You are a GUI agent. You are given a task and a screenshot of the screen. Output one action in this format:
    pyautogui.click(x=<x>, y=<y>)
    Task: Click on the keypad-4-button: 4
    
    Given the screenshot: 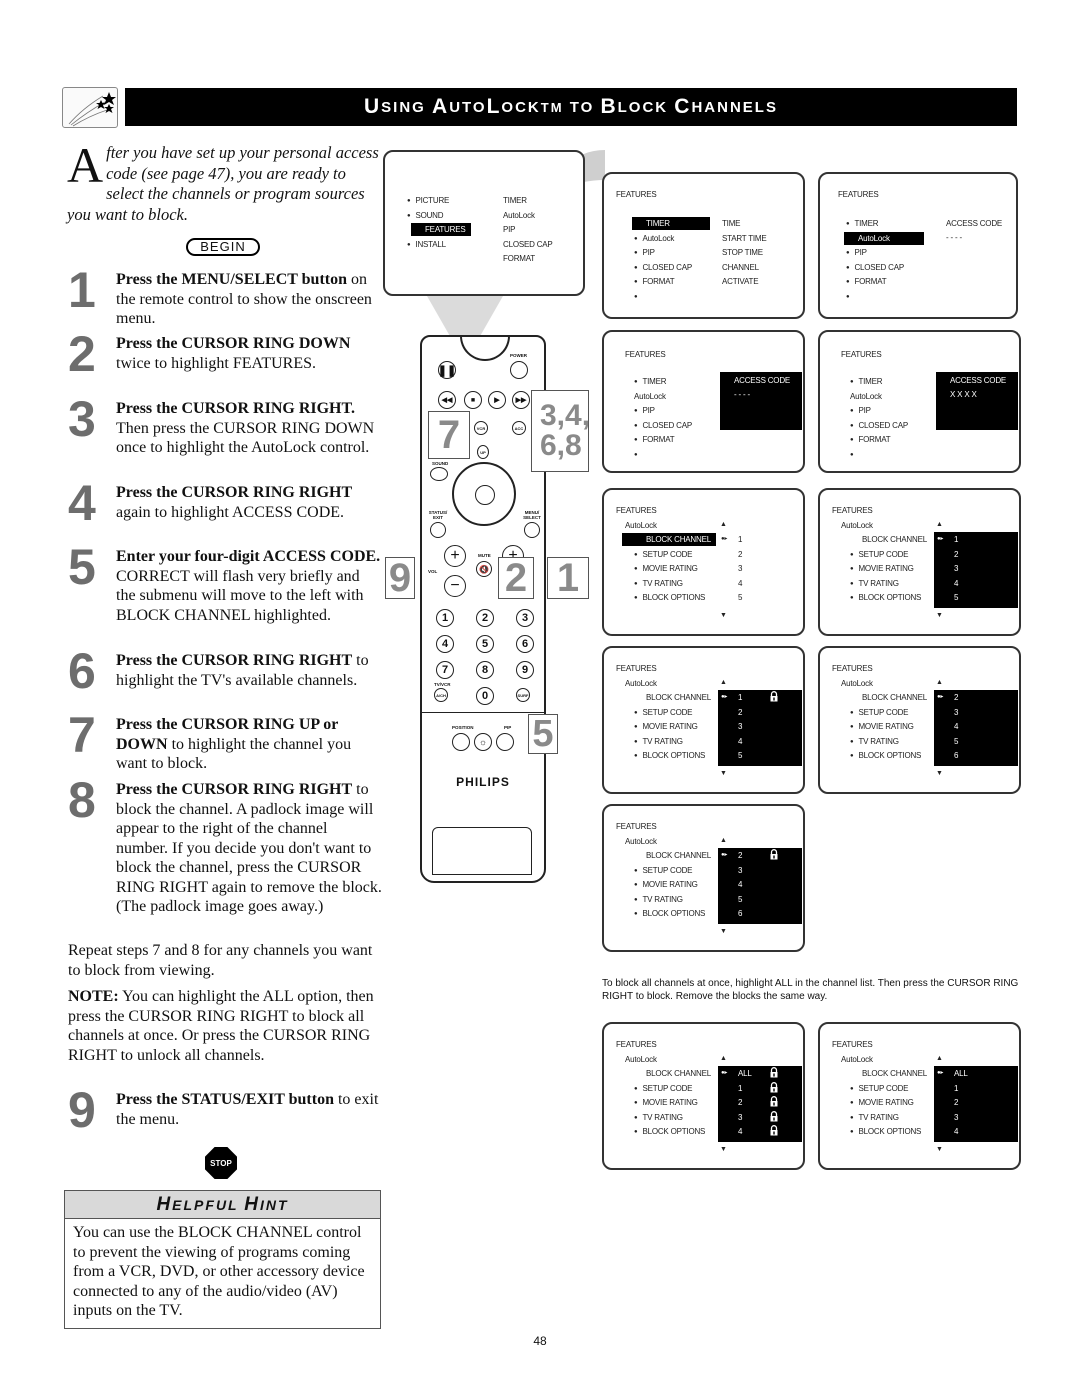 What is the action you would take?
    pyautogui.click(x=445, y=644)
    